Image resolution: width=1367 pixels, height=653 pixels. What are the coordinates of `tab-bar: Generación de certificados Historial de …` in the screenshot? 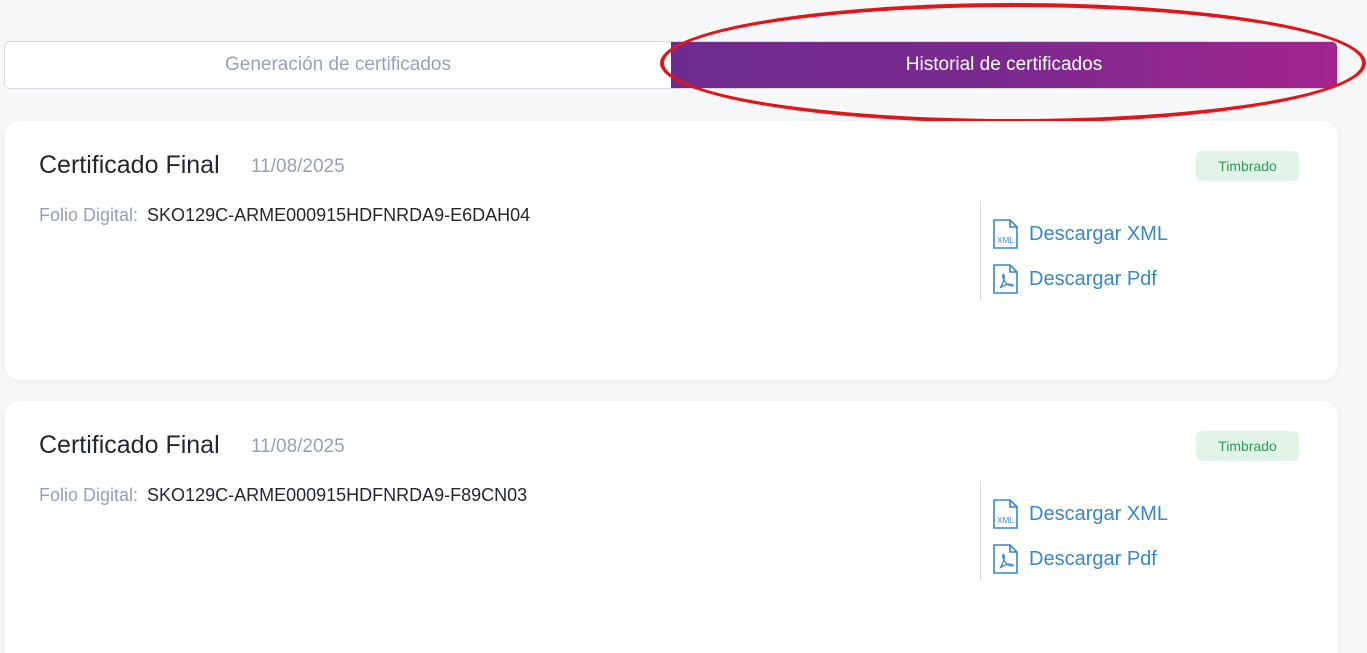 It's located at (671, 65).